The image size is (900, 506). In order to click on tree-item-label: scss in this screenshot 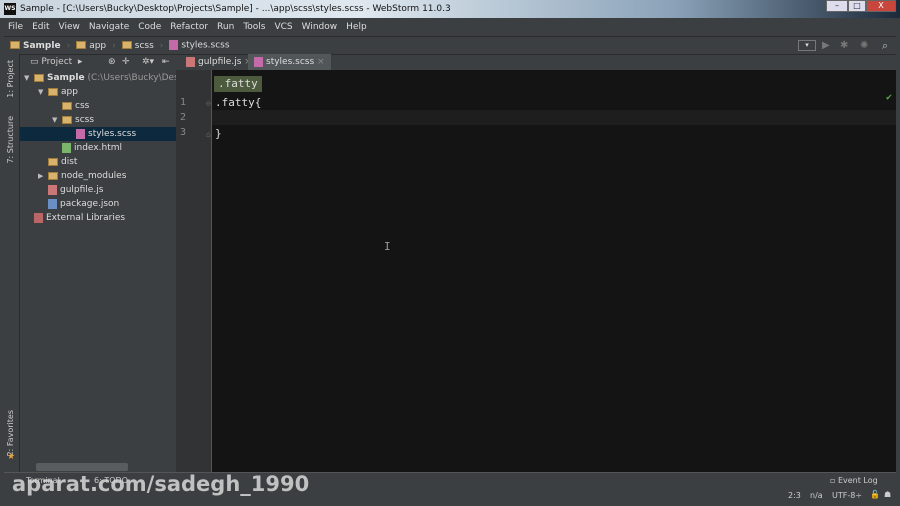, I will do `click(85, 120)`.